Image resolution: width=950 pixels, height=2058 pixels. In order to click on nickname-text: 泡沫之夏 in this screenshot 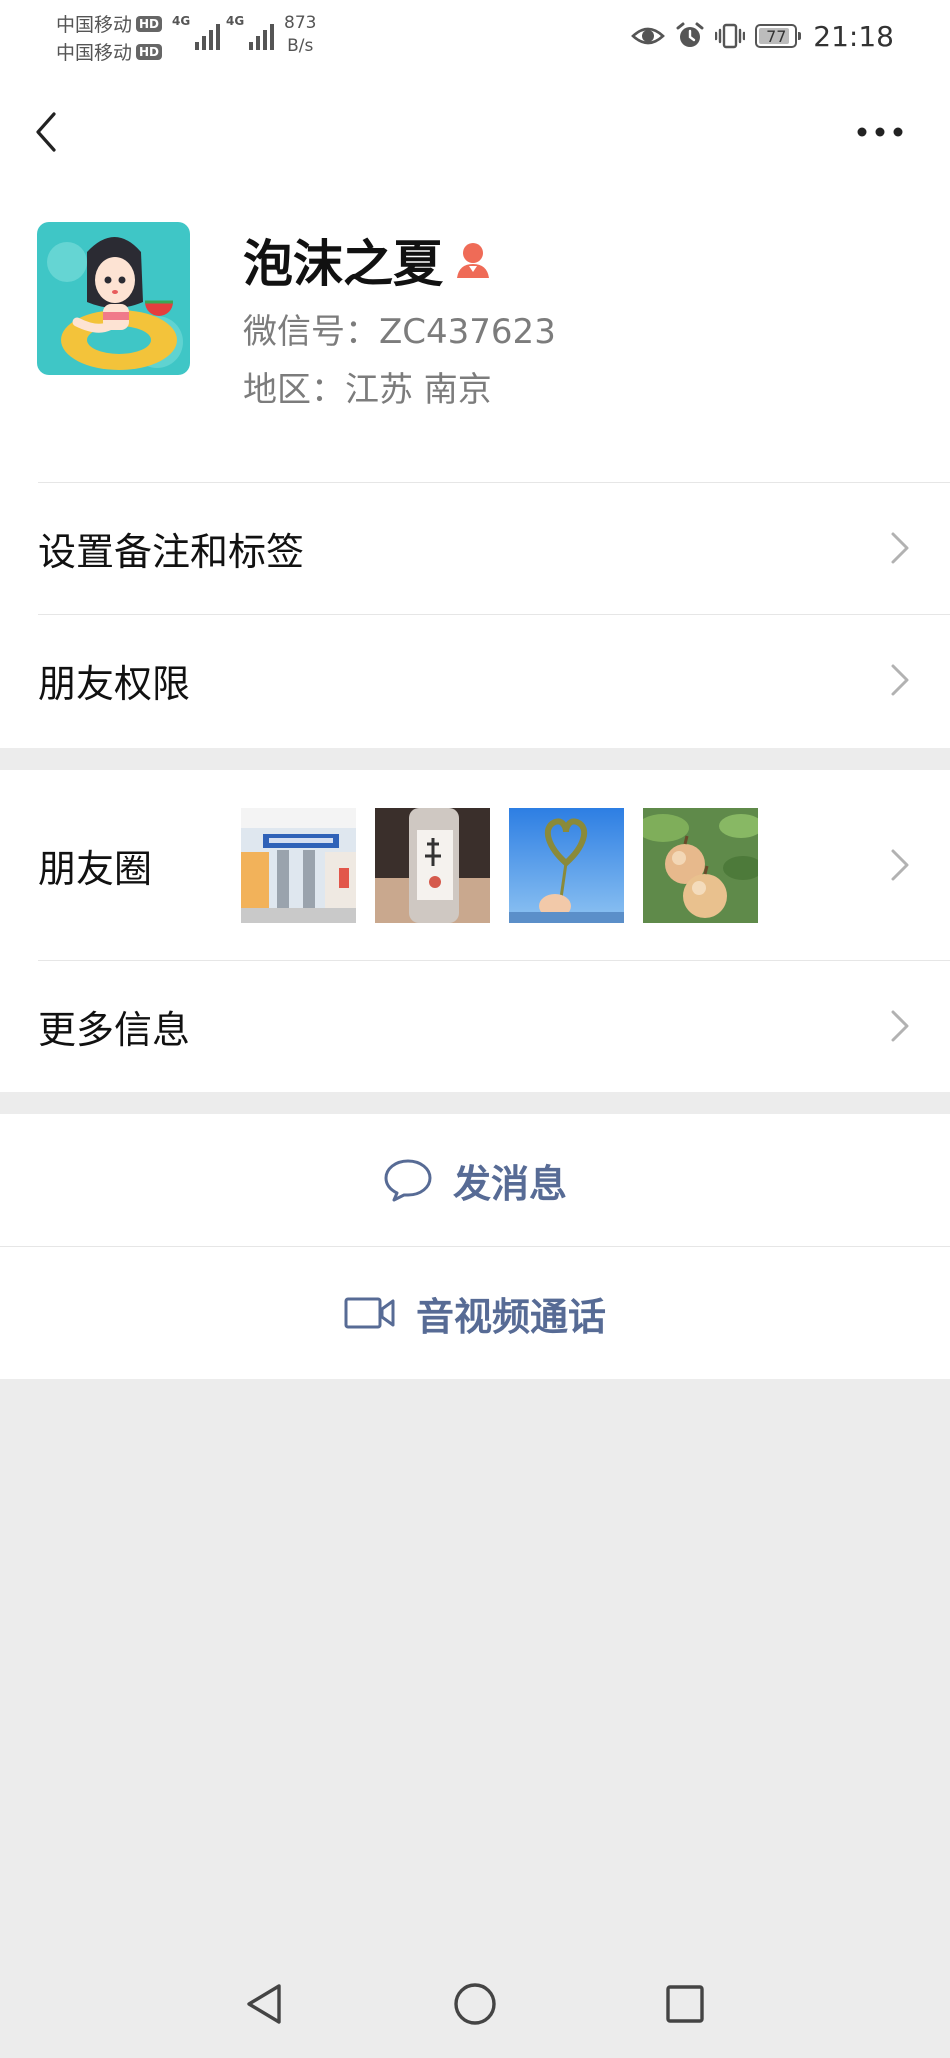, I will do `click(343, 264)`.